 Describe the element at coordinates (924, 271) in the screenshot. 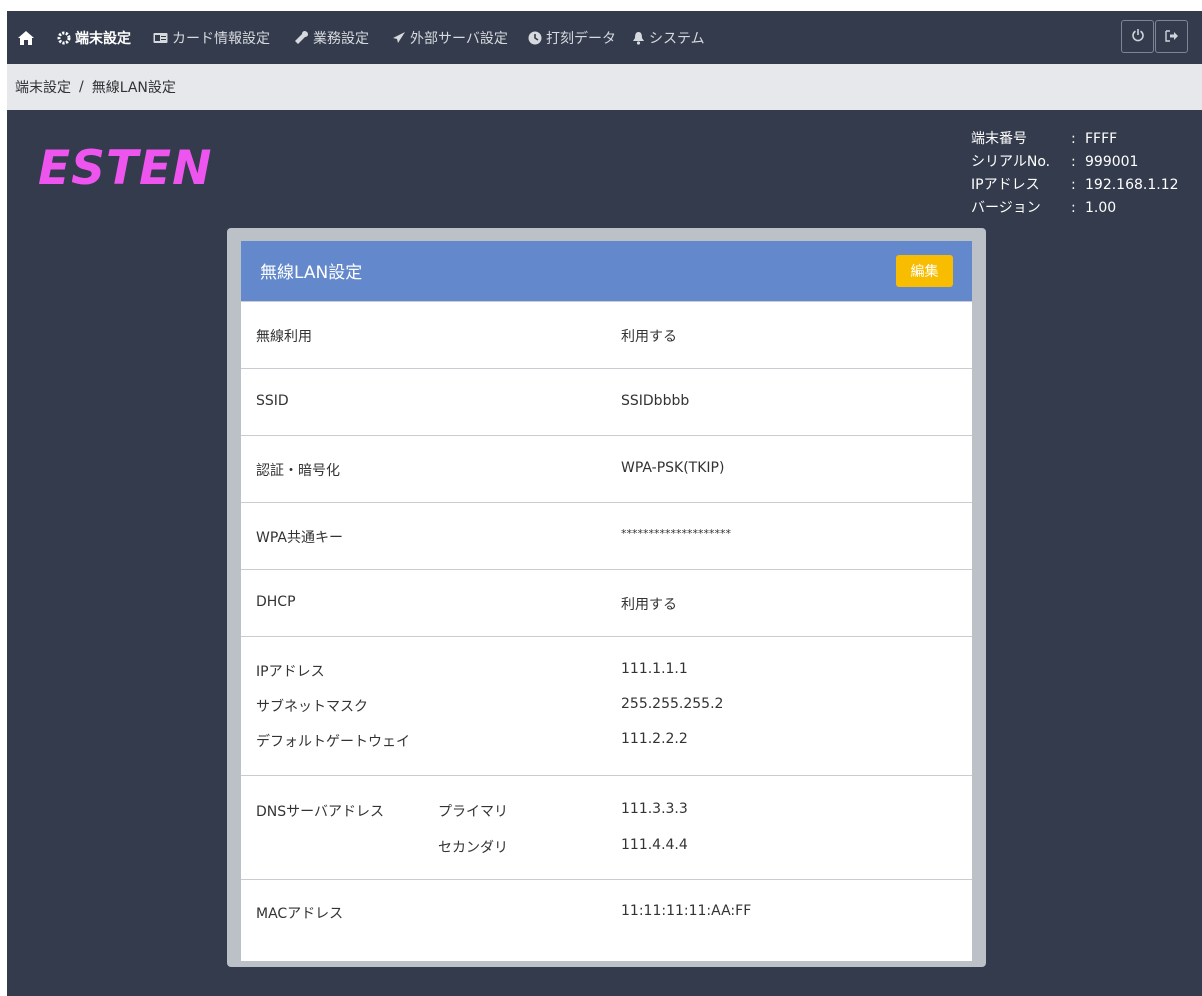

I see `edit-button: 編集` at that location.